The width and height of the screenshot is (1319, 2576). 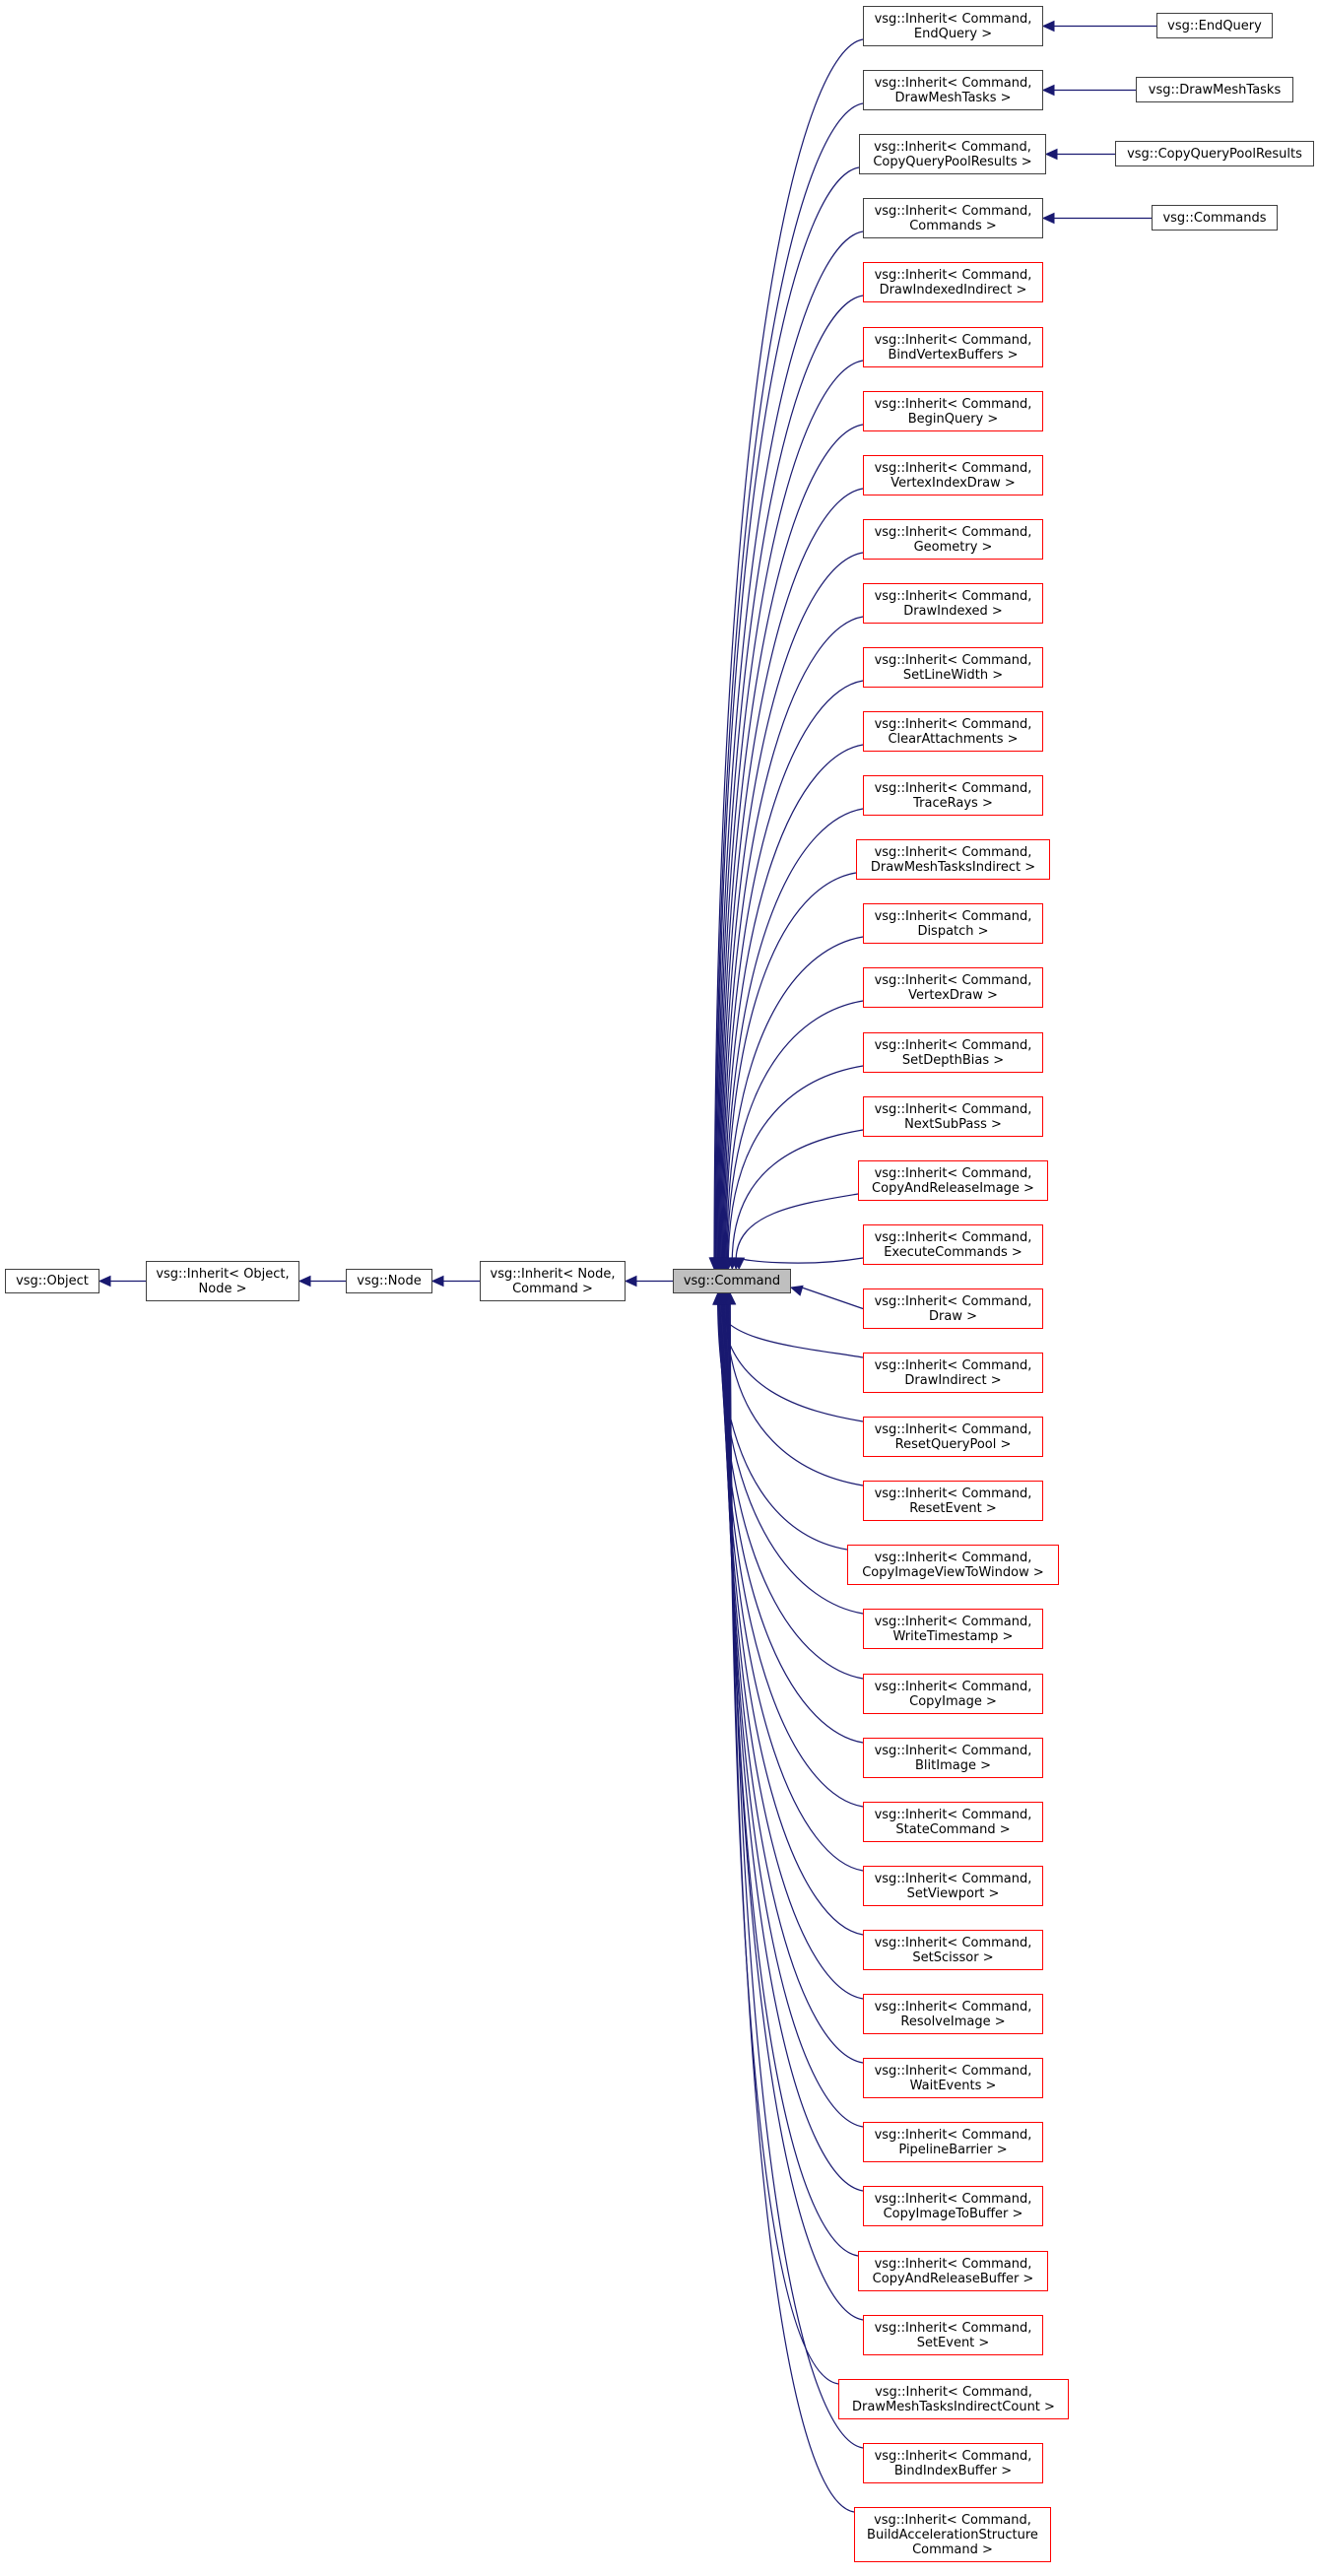 I want to click on node-drawmeshtasks: vsg::DrawMeshTasks, so click(x=1214, y=90).